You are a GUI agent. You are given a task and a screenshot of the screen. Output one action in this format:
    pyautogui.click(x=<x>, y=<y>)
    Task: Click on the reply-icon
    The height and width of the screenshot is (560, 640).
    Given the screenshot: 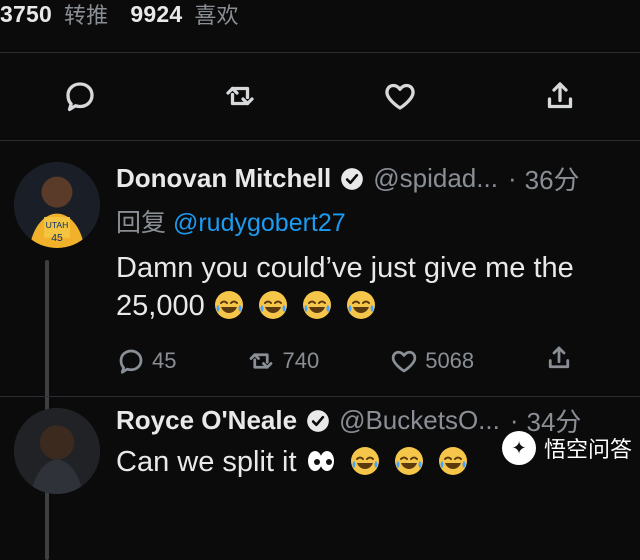 What is the action you would take?
    pyautogui.click(x=80, y=97)
    